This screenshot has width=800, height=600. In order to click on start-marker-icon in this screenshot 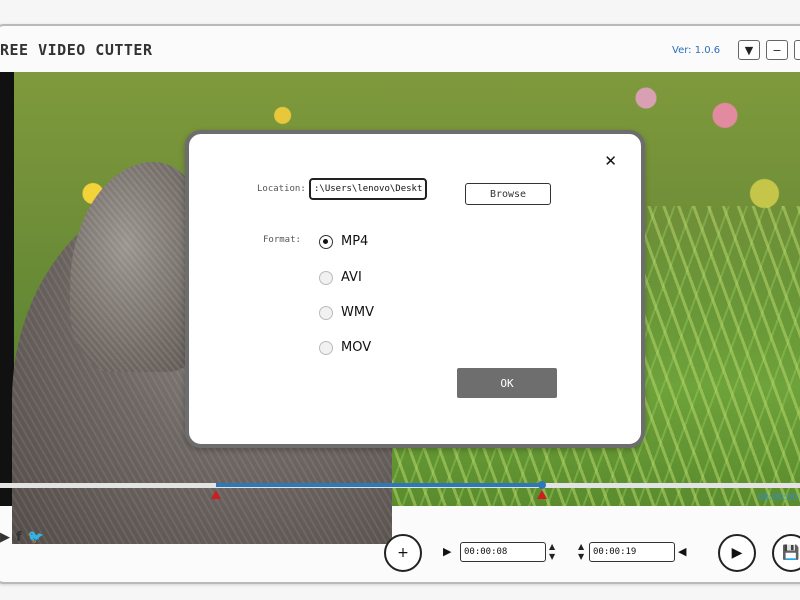, I will do `click(216, 494)`.